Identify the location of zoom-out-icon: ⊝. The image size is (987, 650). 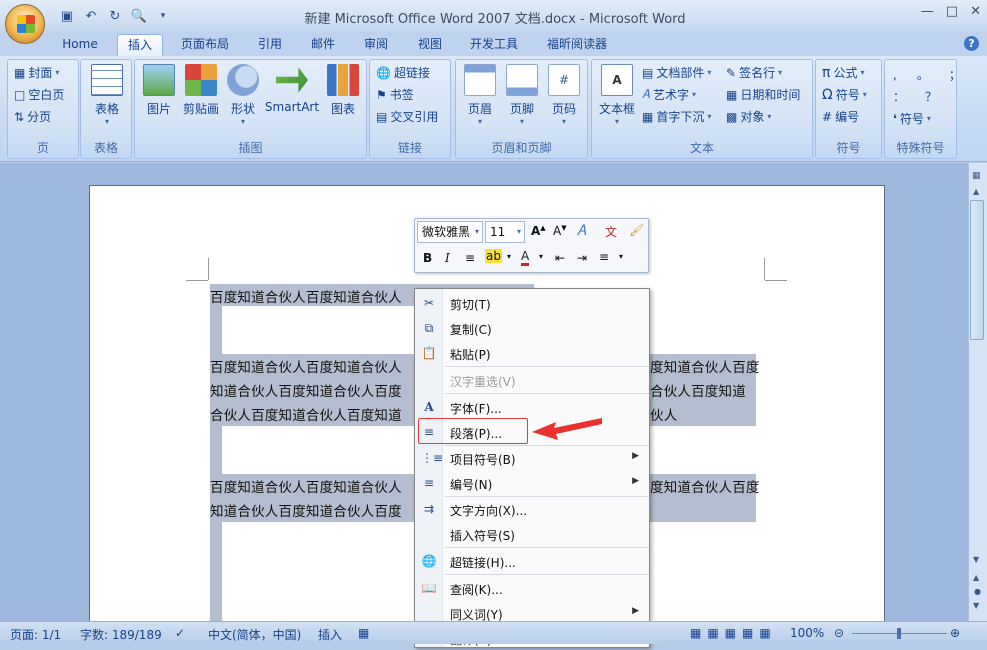
(839, 633).